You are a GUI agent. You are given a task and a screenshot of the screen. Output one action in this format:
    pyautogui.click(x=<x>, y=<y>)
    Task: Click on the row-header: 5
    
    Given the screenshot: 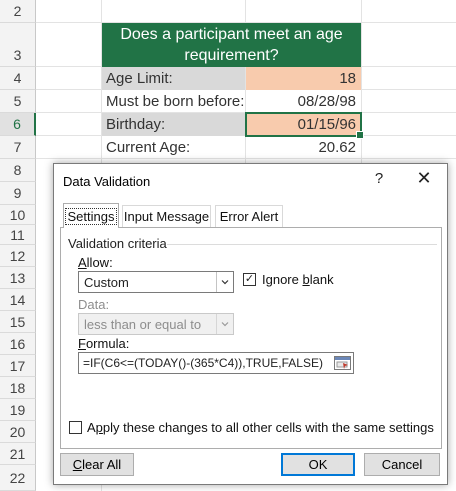 What is the action you would take?
    pyautogui.click(x=18, y=101)
    